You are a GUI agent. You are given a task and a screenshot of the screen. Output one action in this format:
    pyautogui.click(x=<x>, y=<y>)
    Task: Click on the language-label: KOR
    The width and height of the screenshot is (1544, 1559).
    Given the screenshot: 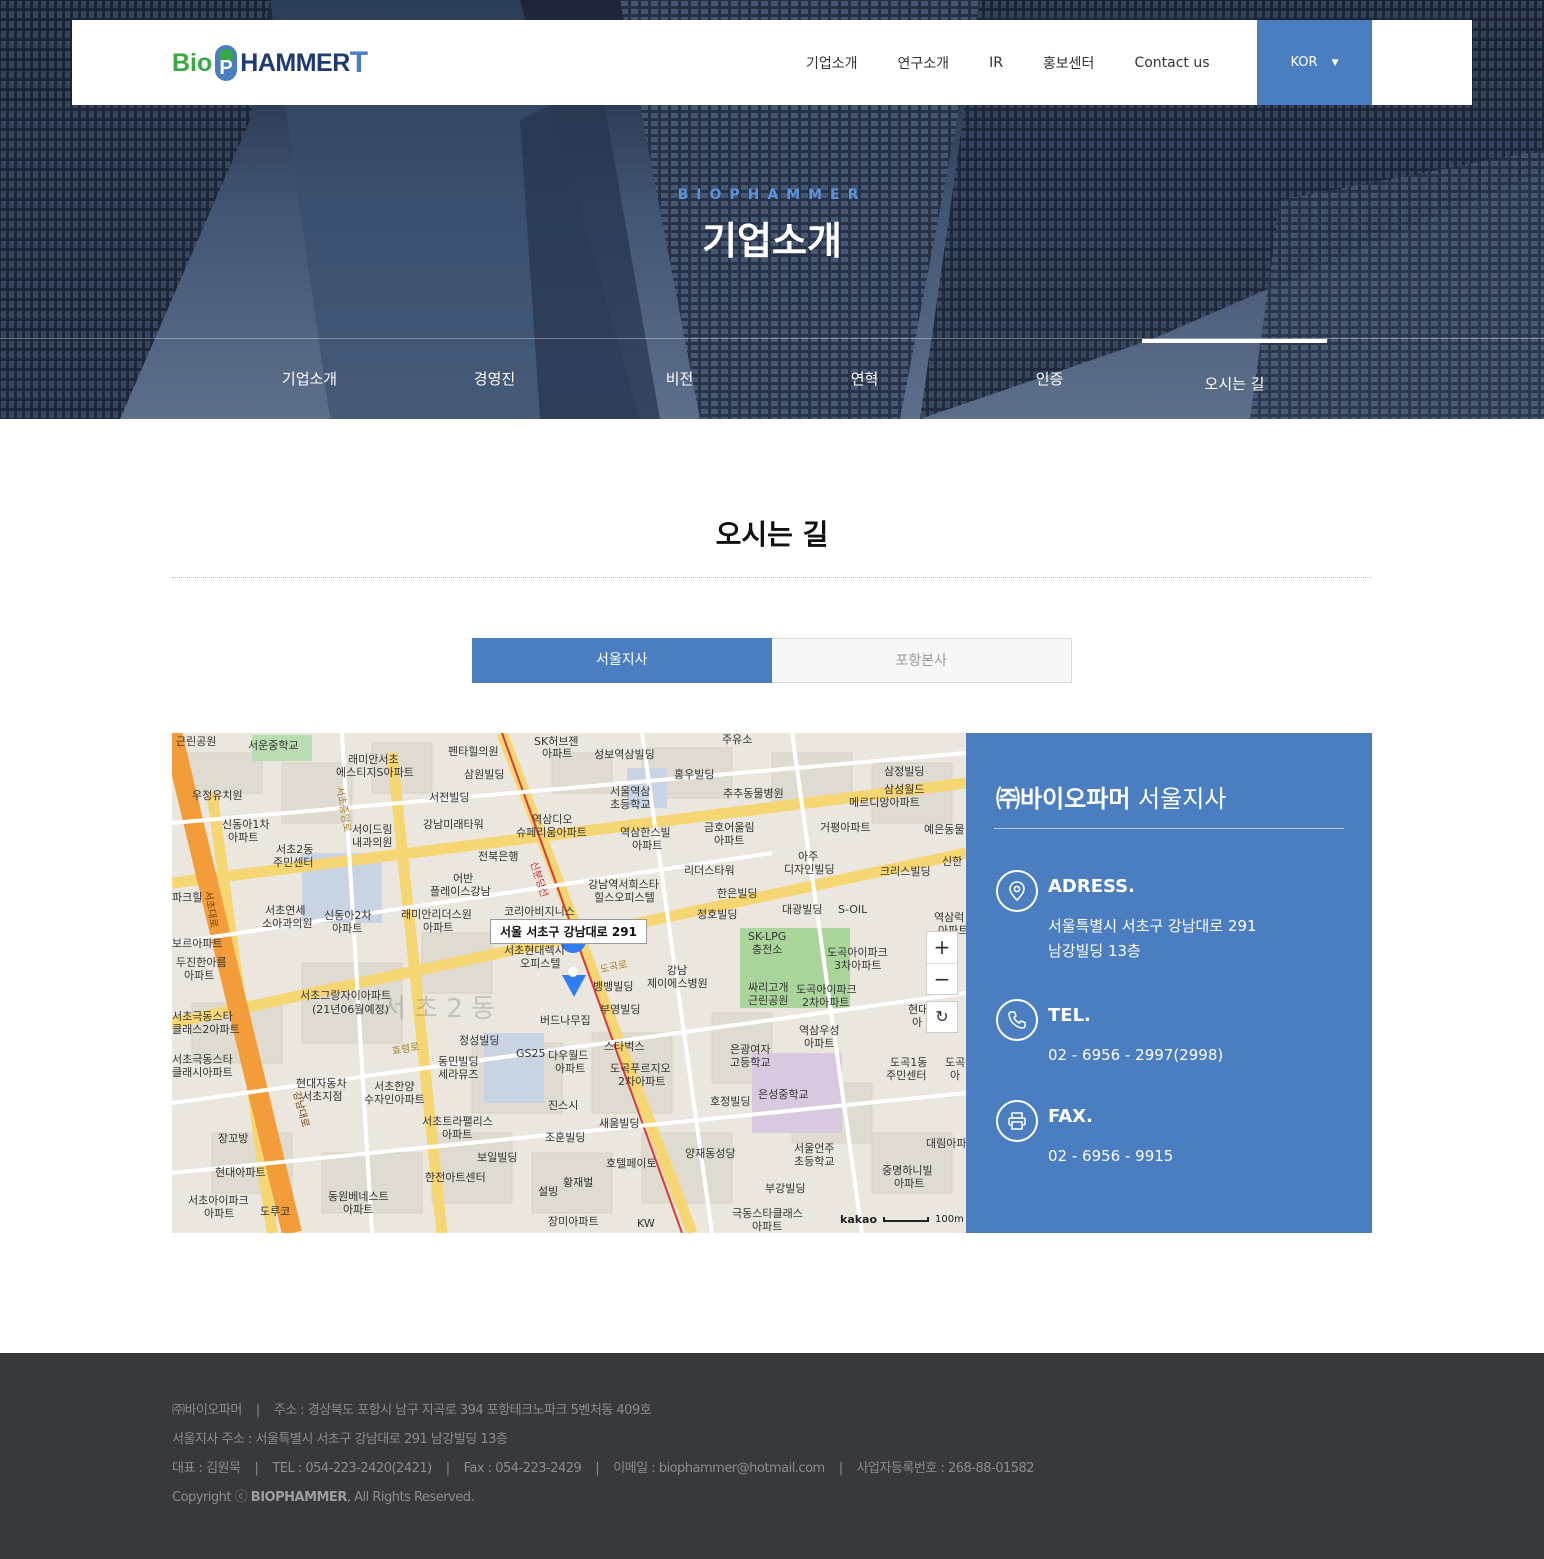 What is the action you would take?
    pyautogui.click(x=1304, y=62)
    